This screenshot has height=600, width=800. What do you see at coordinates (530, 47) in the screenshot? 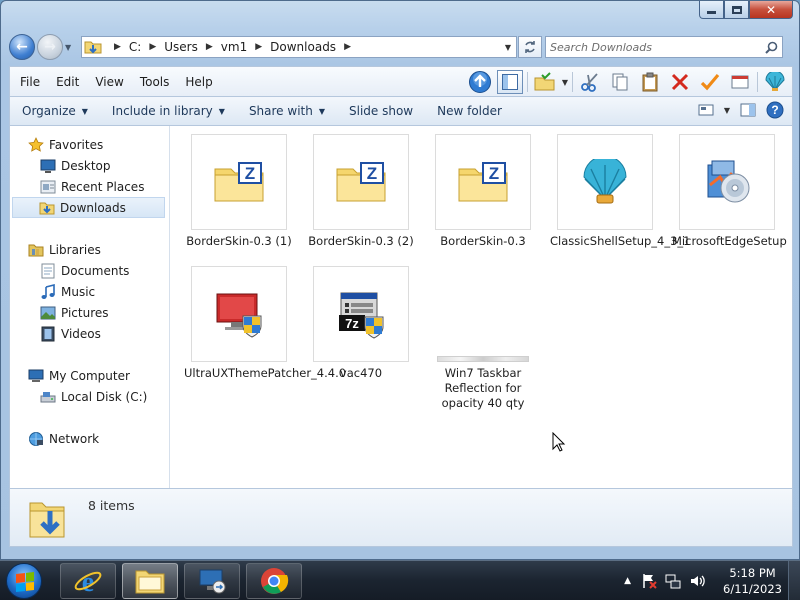
I see `refresh-button` at bounding box center [530, 47].